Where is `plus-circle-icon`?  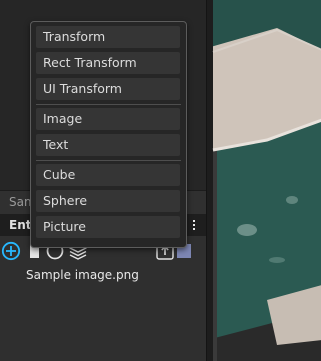 plus-circle-icon is located at coordinates (11, 251).